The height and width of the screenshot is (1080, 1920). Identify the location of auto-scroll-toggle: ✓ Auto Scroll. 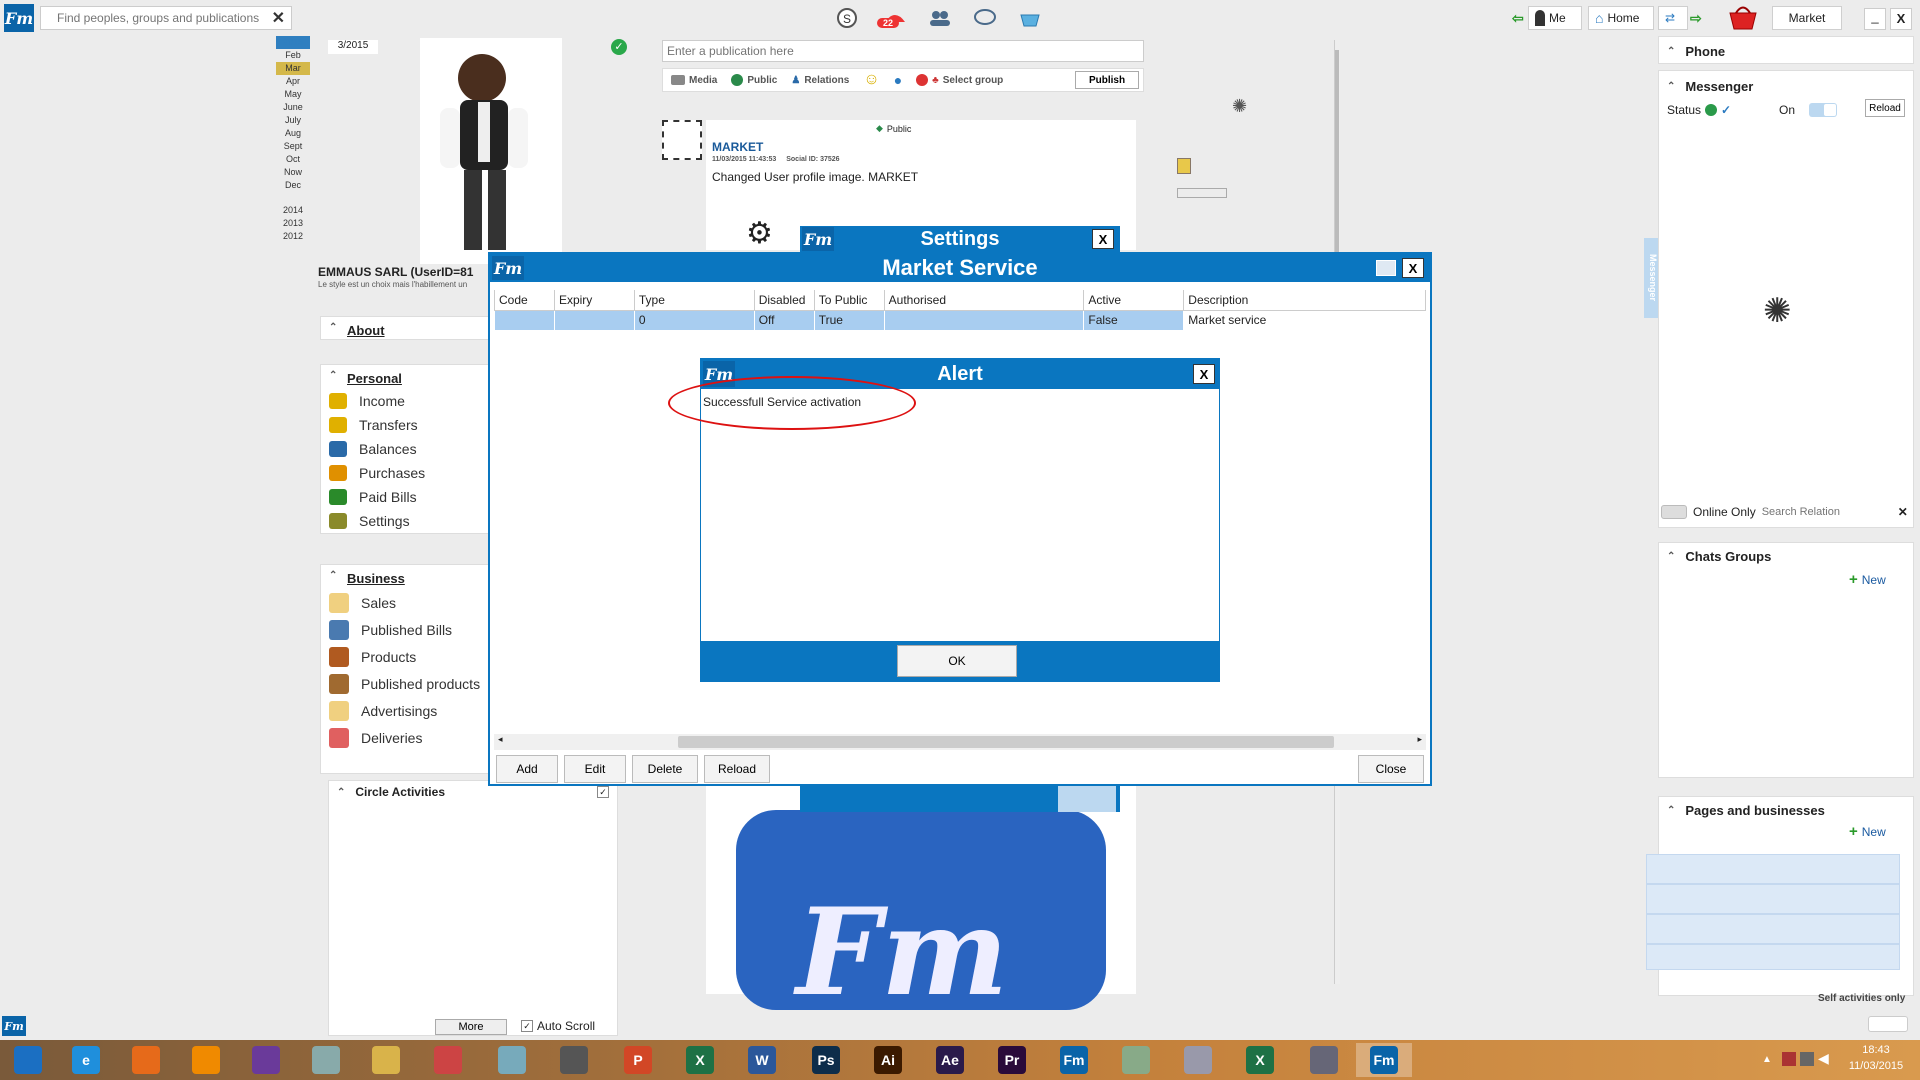
(558, 1026).